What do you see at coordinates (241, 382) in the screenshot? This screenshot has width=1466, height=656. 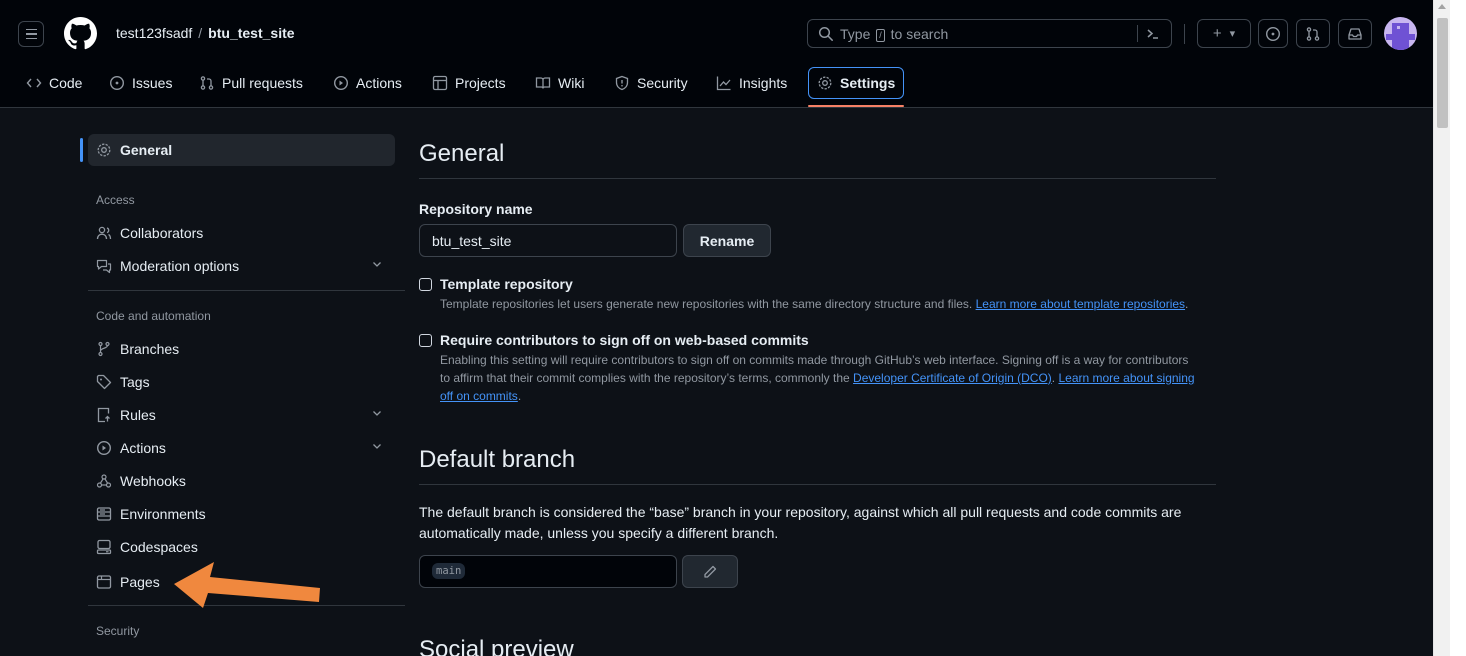 I see `sidebar-item-tags: Tags` at bounding box center [241, 382].